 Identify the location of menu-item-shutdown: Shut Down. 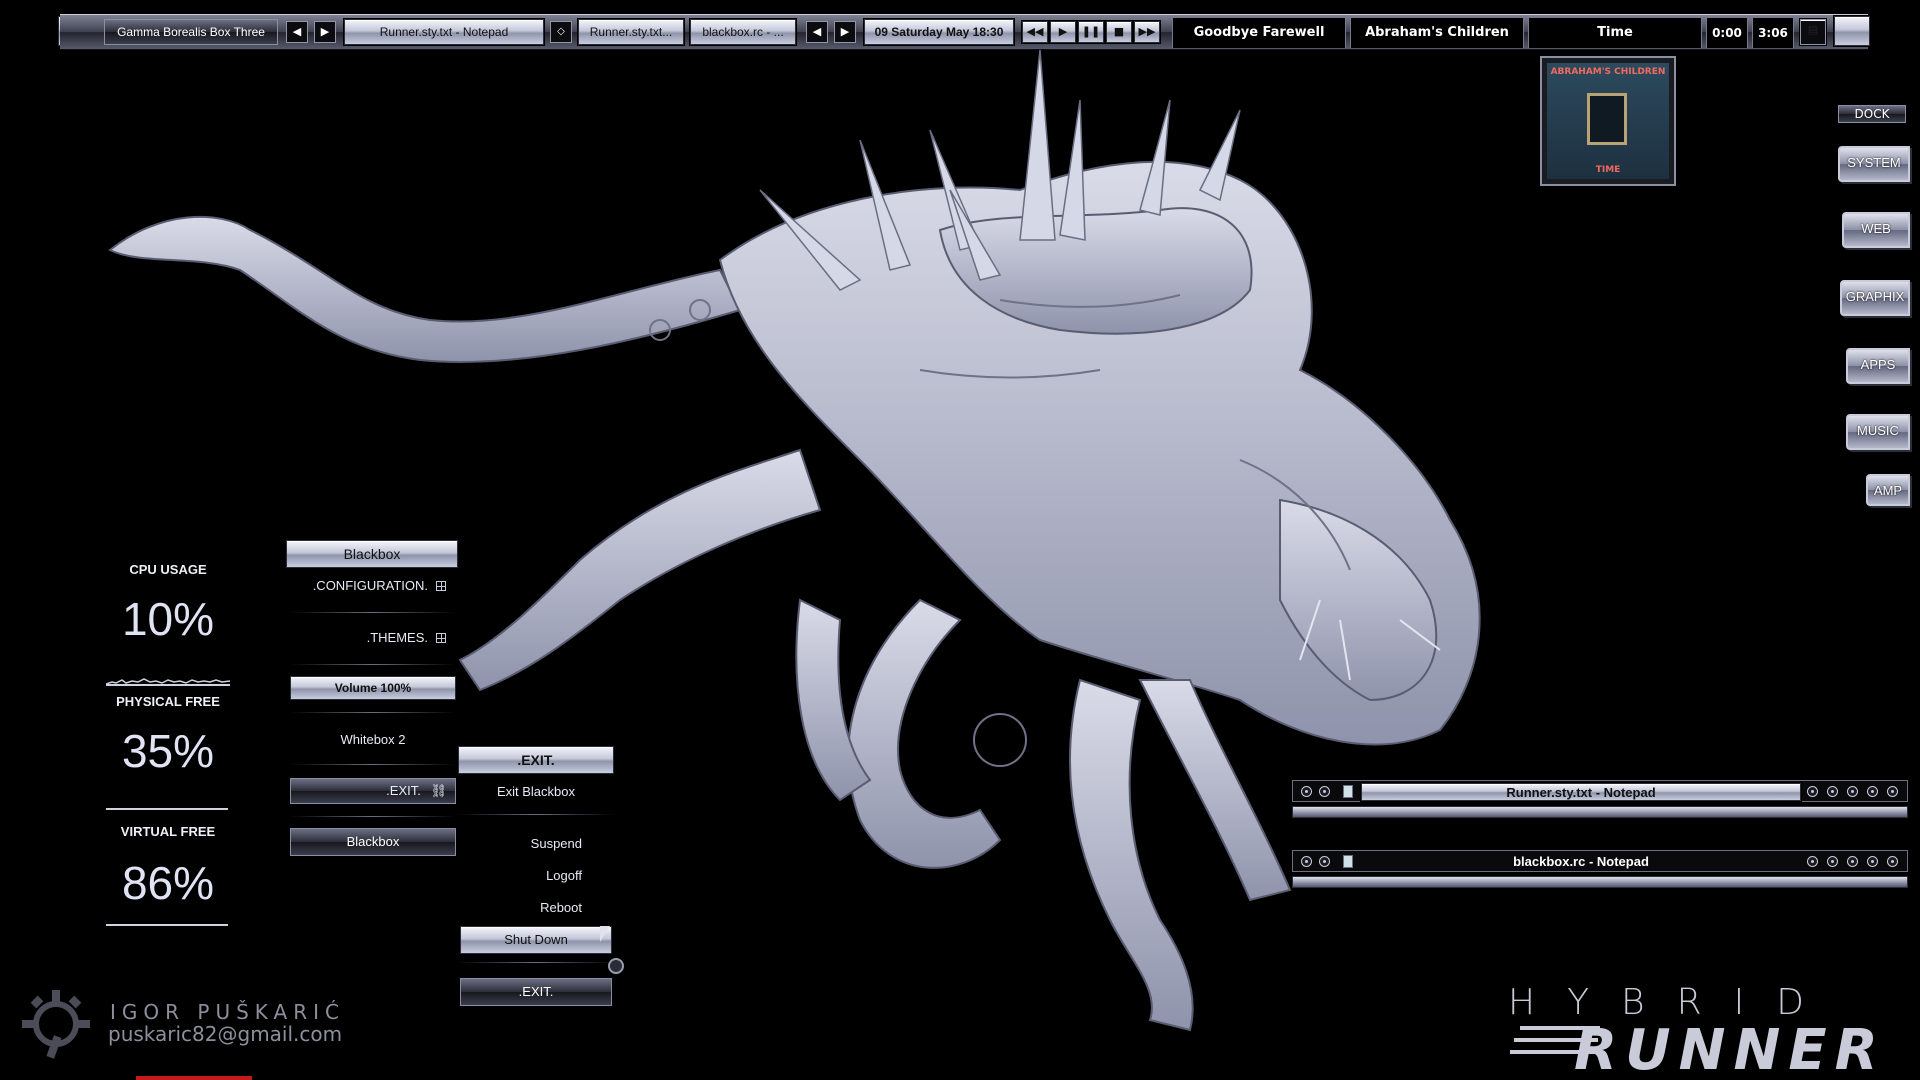
(536, 940).